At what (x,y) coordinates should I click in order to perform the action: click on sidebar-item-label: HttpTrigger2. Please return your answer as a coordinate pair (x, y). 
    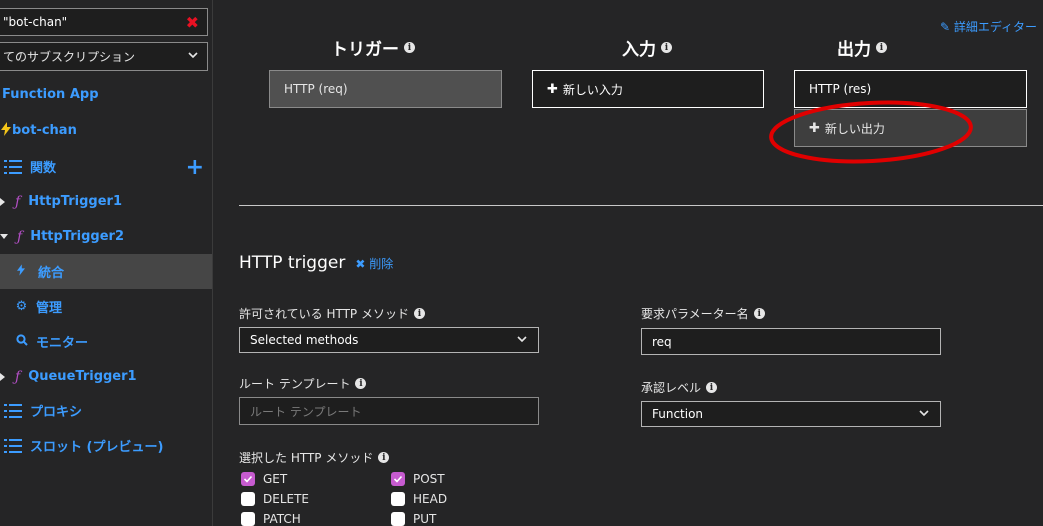
    Looking at the image, I should click on (77, 236).